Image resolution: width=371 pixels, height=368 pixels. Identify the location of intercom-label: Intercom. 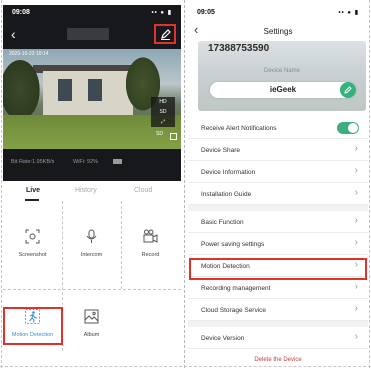
(91, 255).